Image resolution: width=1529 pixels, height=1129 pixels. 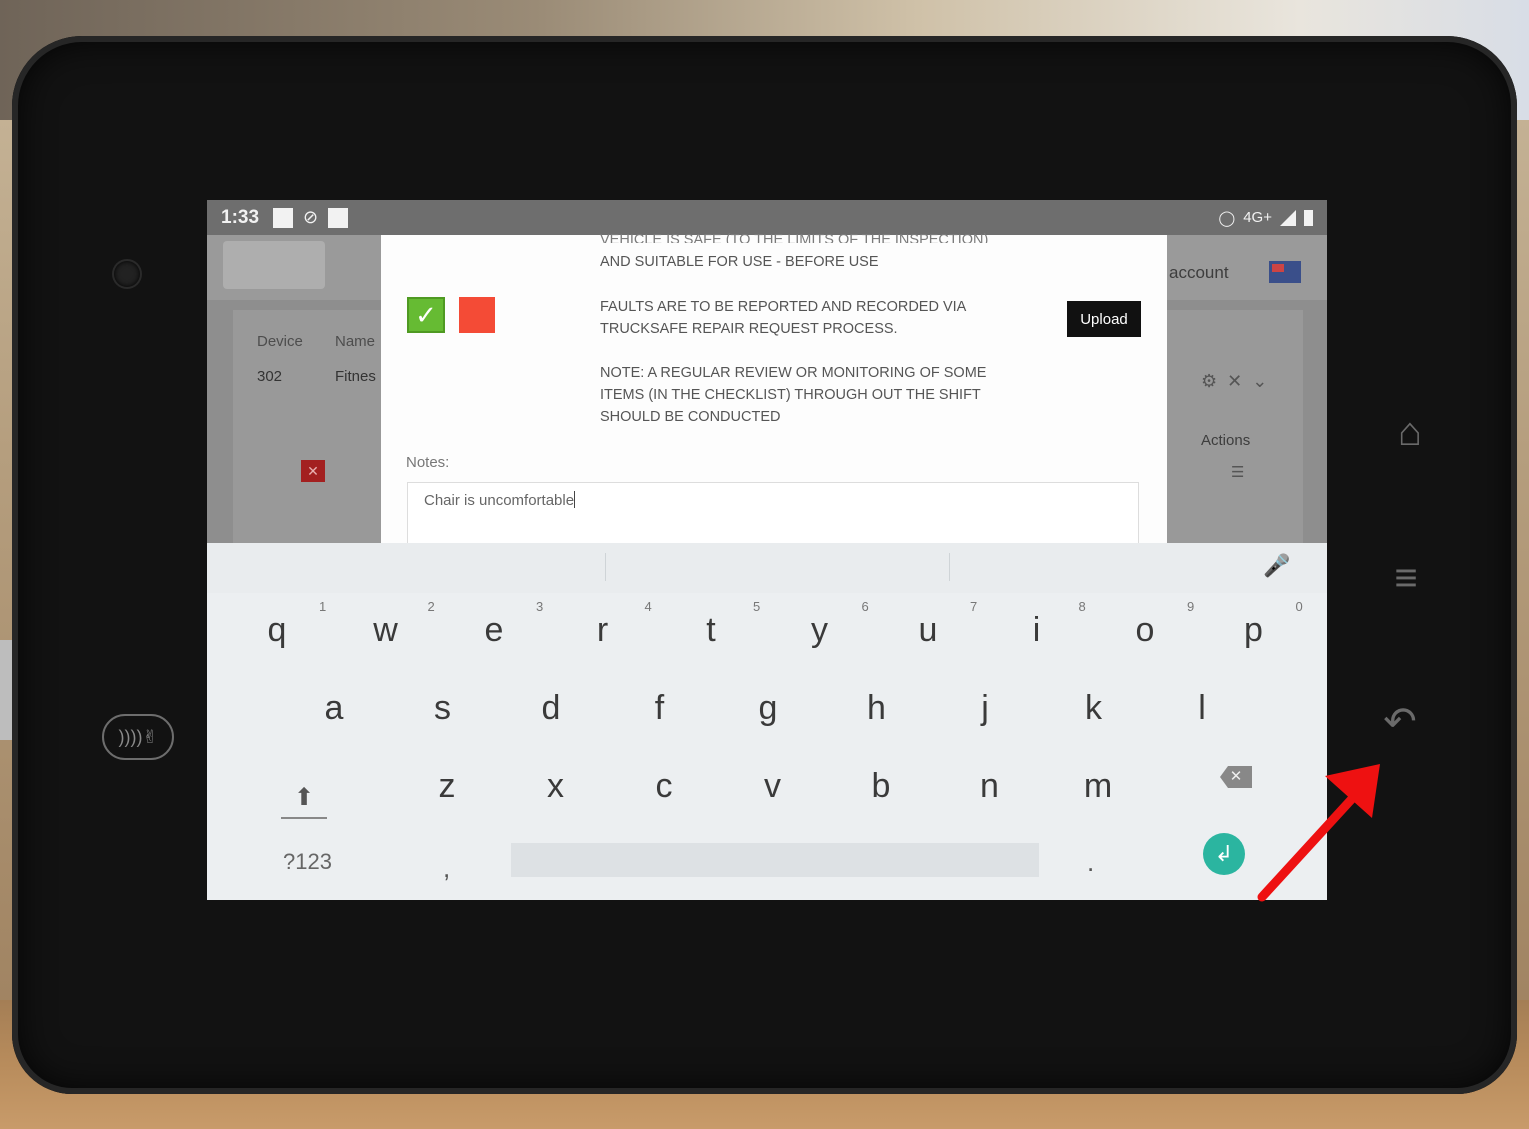 I want to click on backspace-icon: ✕, so click(x=1236, y=777).